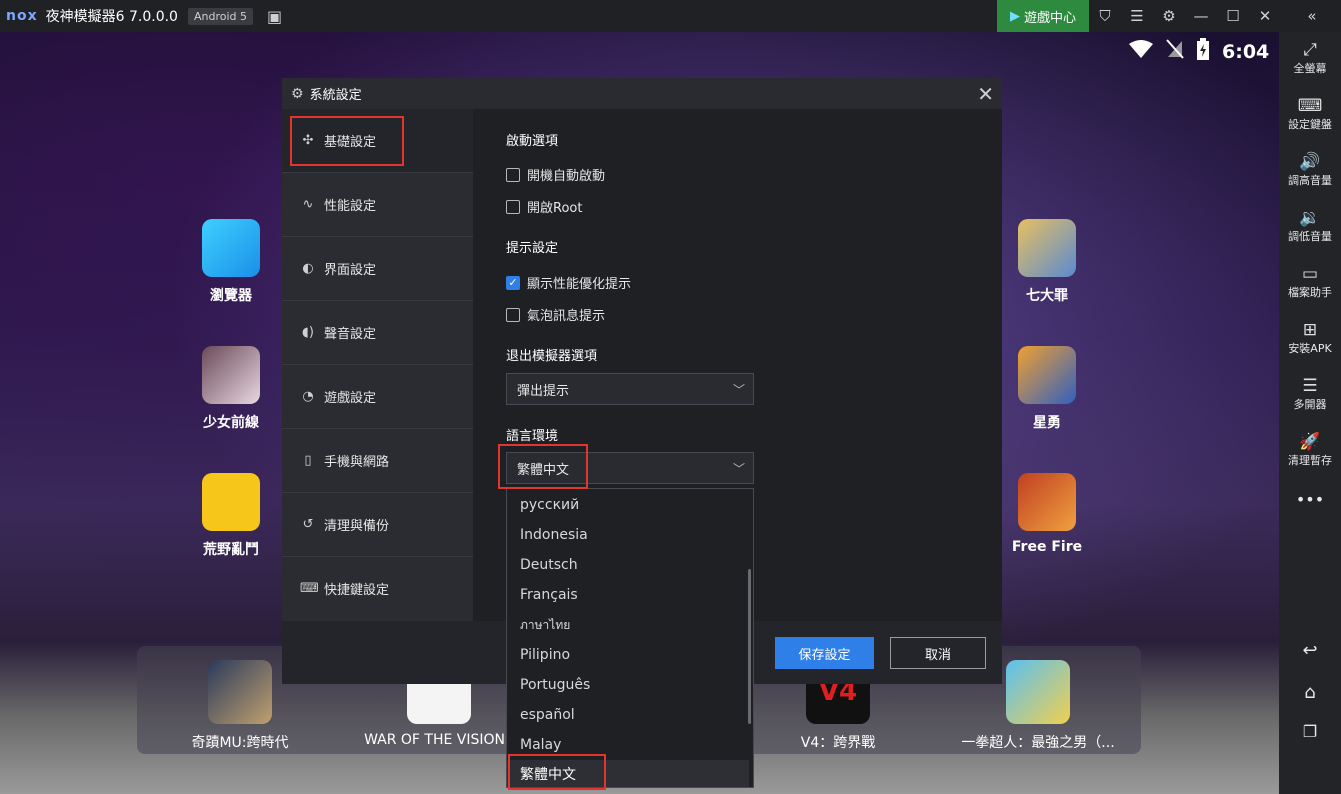 The height and width of the screenshot is (794, 1341). What do you see at coordinates (350, 270) in the screenshot?
I see `nav-label: 界面設定` at bounding box center [350, 270].